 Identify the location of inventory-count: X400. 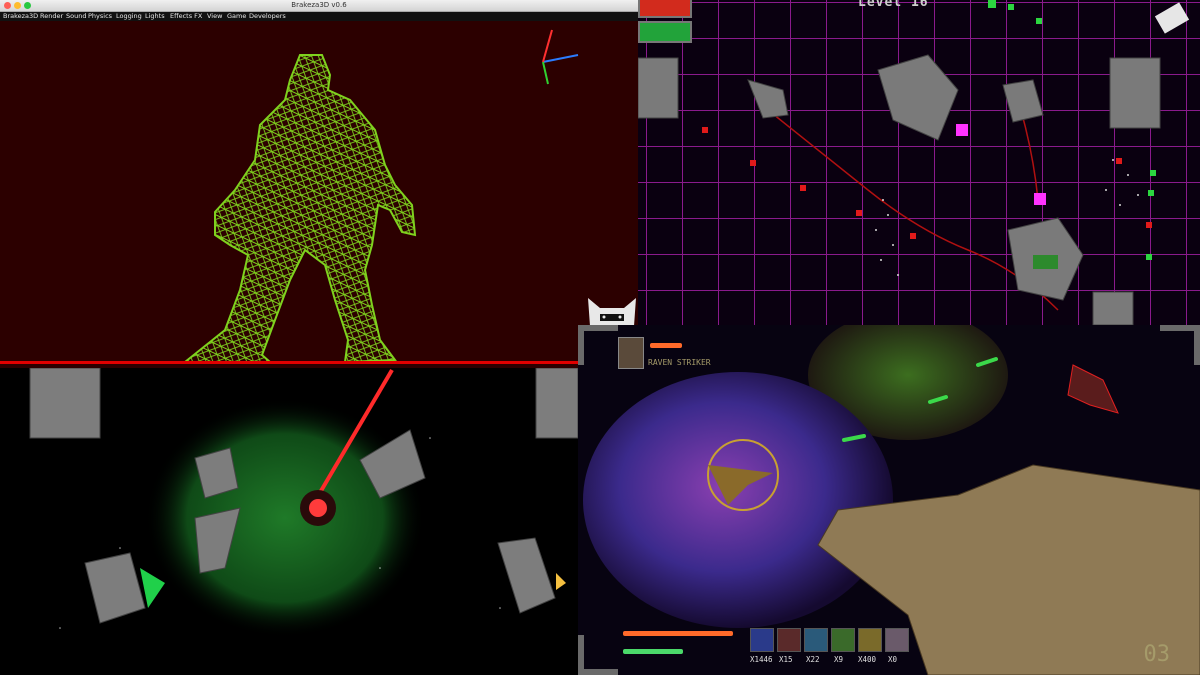
(867, 659).